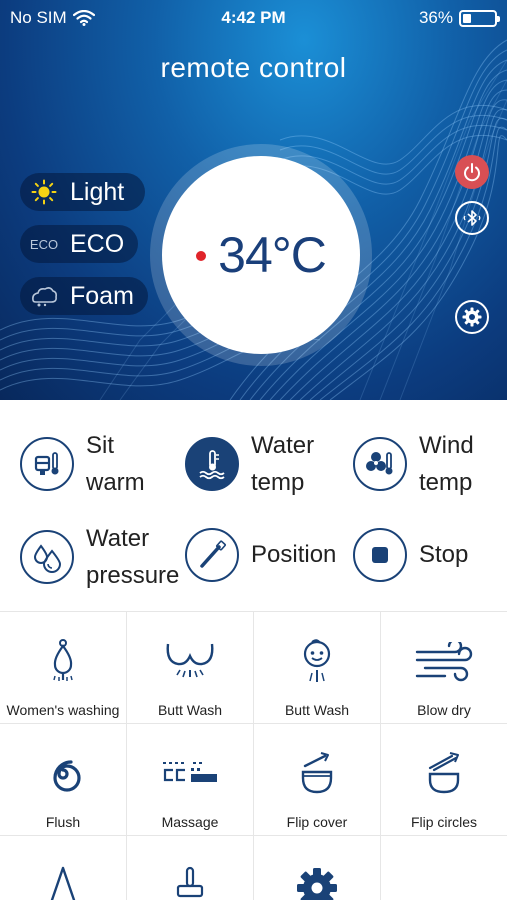 The image size is (507, 900). What do you see at coordinates (294, 554) in the screenshot?
I see `position-label: Position` at bounding box center [294, 554].